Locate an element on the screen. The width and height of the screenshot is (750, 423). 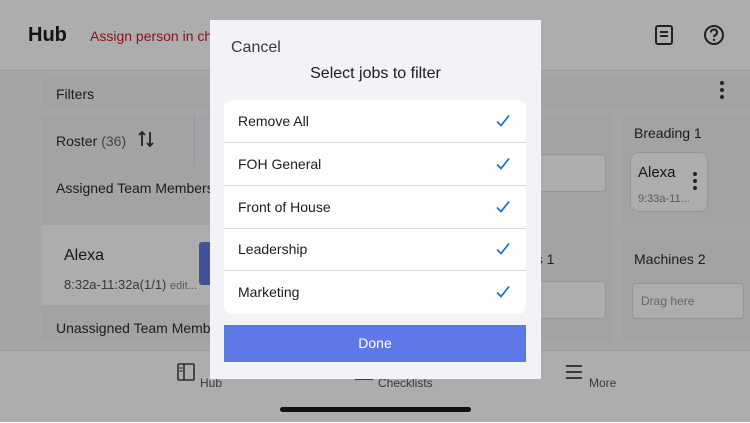
job-item-leadership: Leadership is located at coordinates (375, 249).